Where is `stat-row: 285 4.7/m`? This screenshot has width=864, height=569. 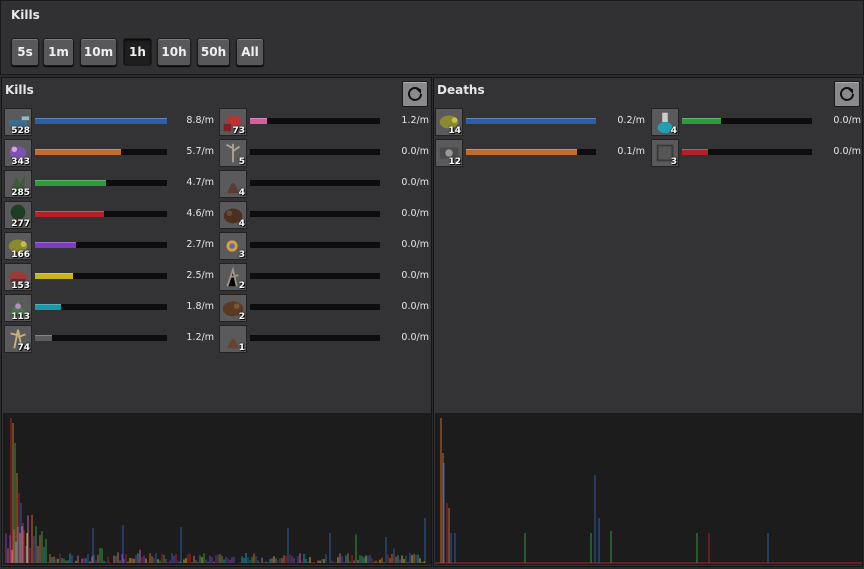 stat-row: 285 4.7/m is located at coordinates (109, 184).